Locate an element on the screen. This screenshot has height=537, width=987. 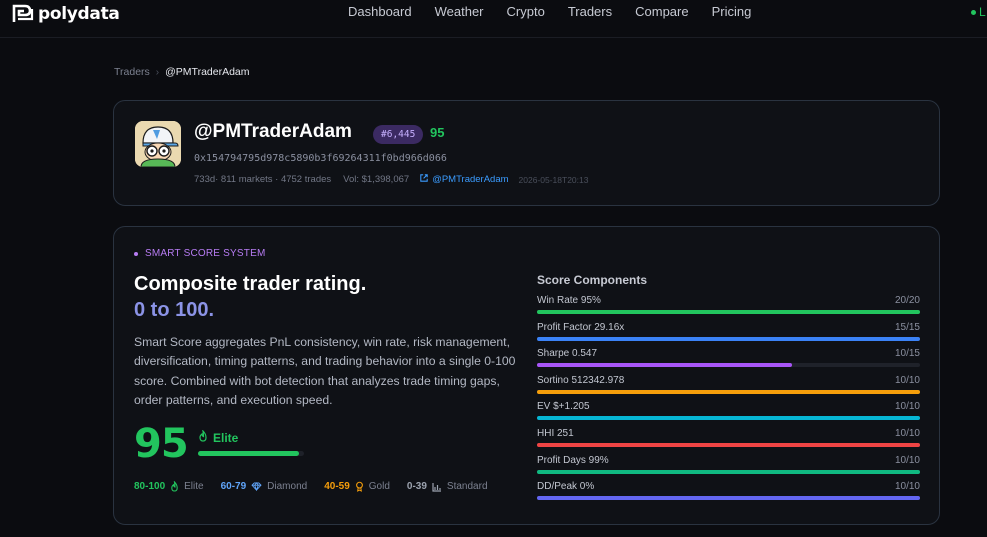
score-progress-fill is located at coordinates (248, 453).